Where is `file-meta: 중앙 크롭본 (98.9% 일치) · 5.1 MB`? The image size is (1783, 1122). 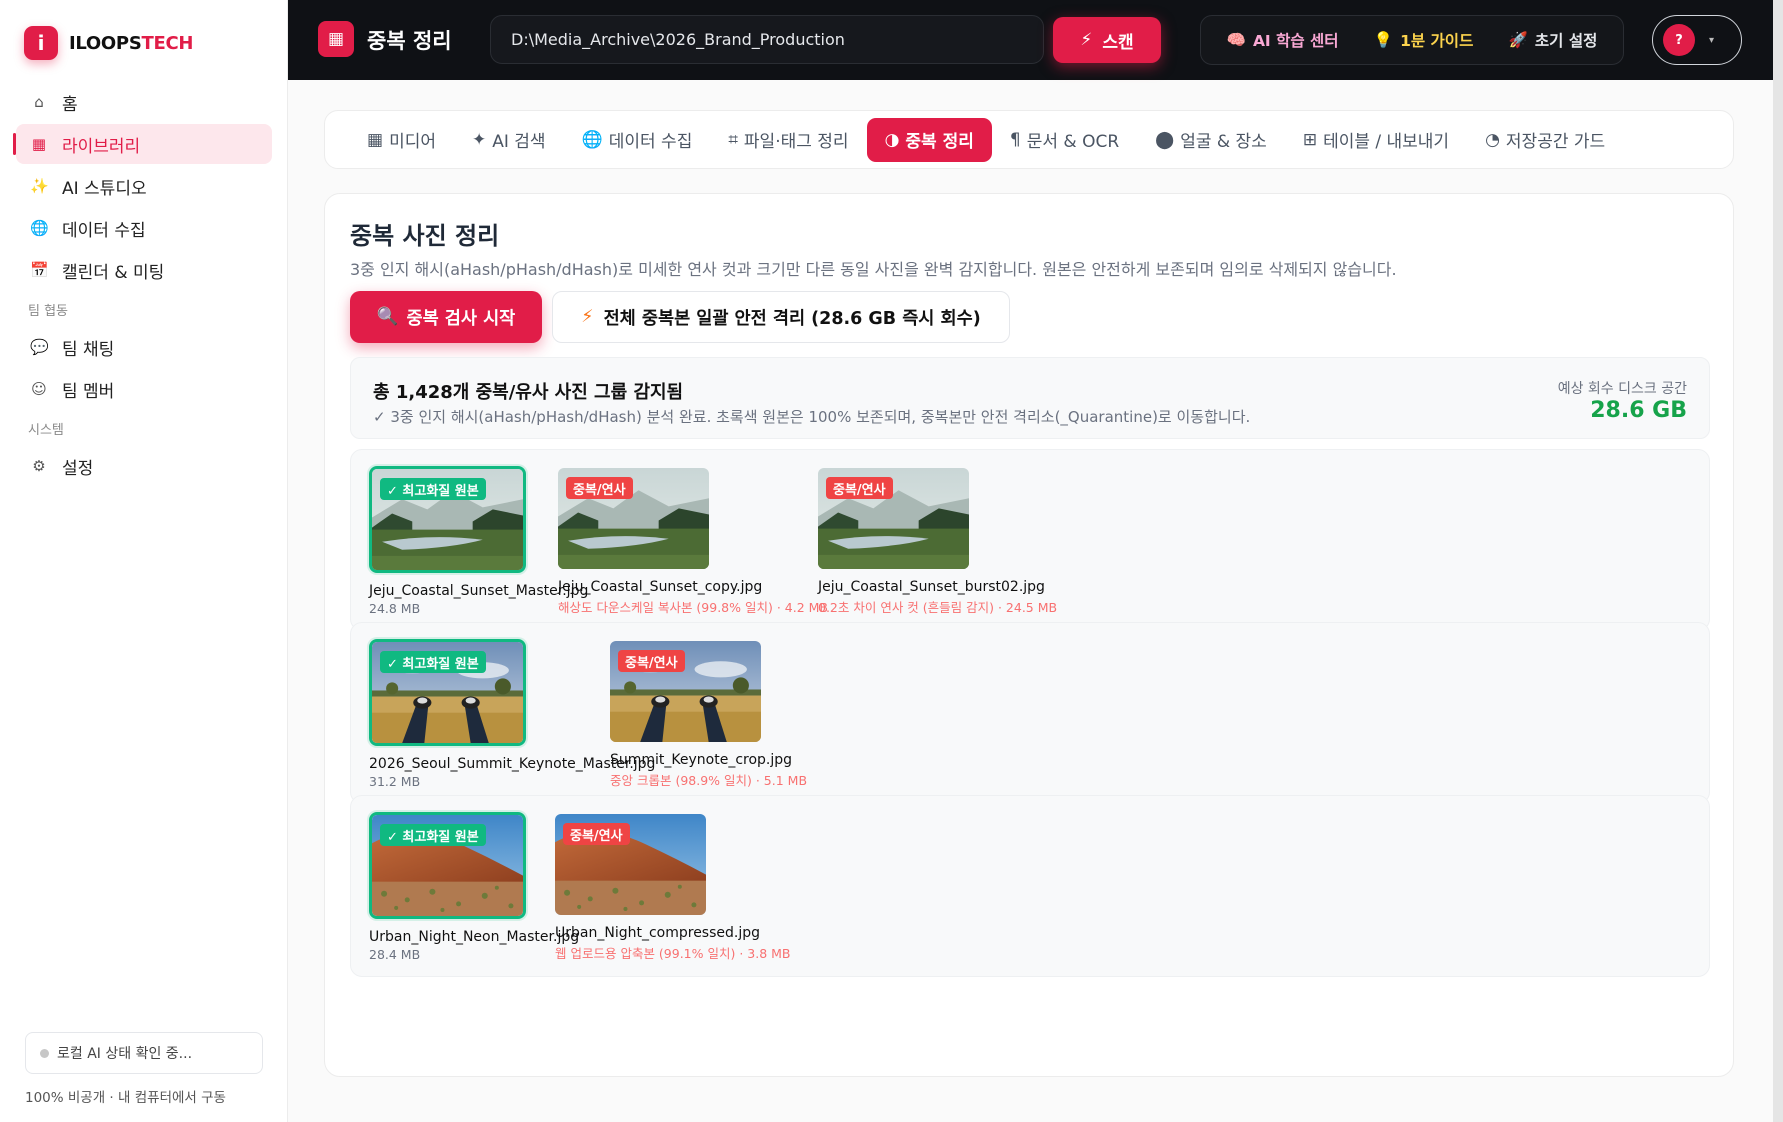
file-meta: 중앙 크롭본 (98.9% 일치) · 5.1 MB is located at coordinates (709, 780).